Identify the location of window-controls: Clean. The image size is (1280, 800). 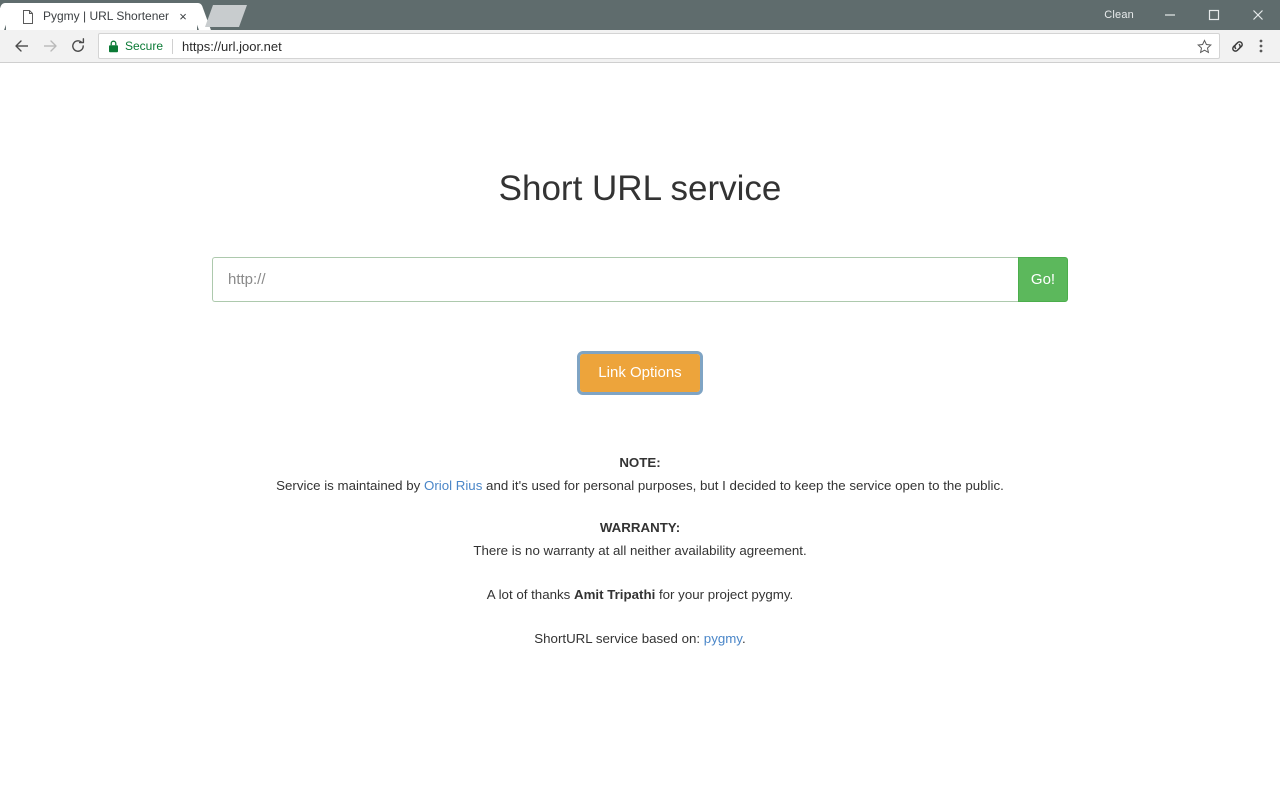
(1192, 15).